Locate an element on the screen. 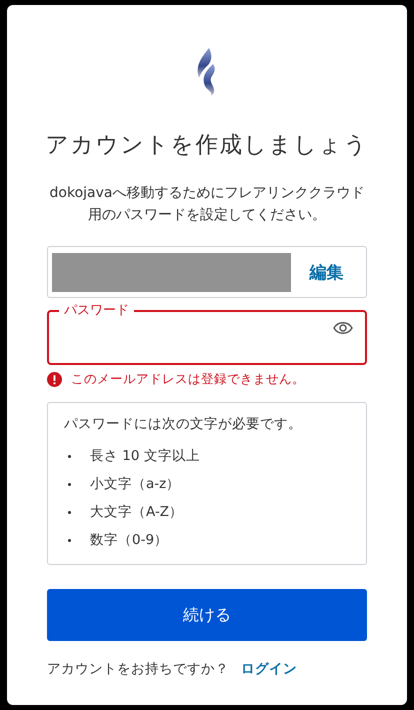  password-label: パスワード is located at coordinates (96, 310).